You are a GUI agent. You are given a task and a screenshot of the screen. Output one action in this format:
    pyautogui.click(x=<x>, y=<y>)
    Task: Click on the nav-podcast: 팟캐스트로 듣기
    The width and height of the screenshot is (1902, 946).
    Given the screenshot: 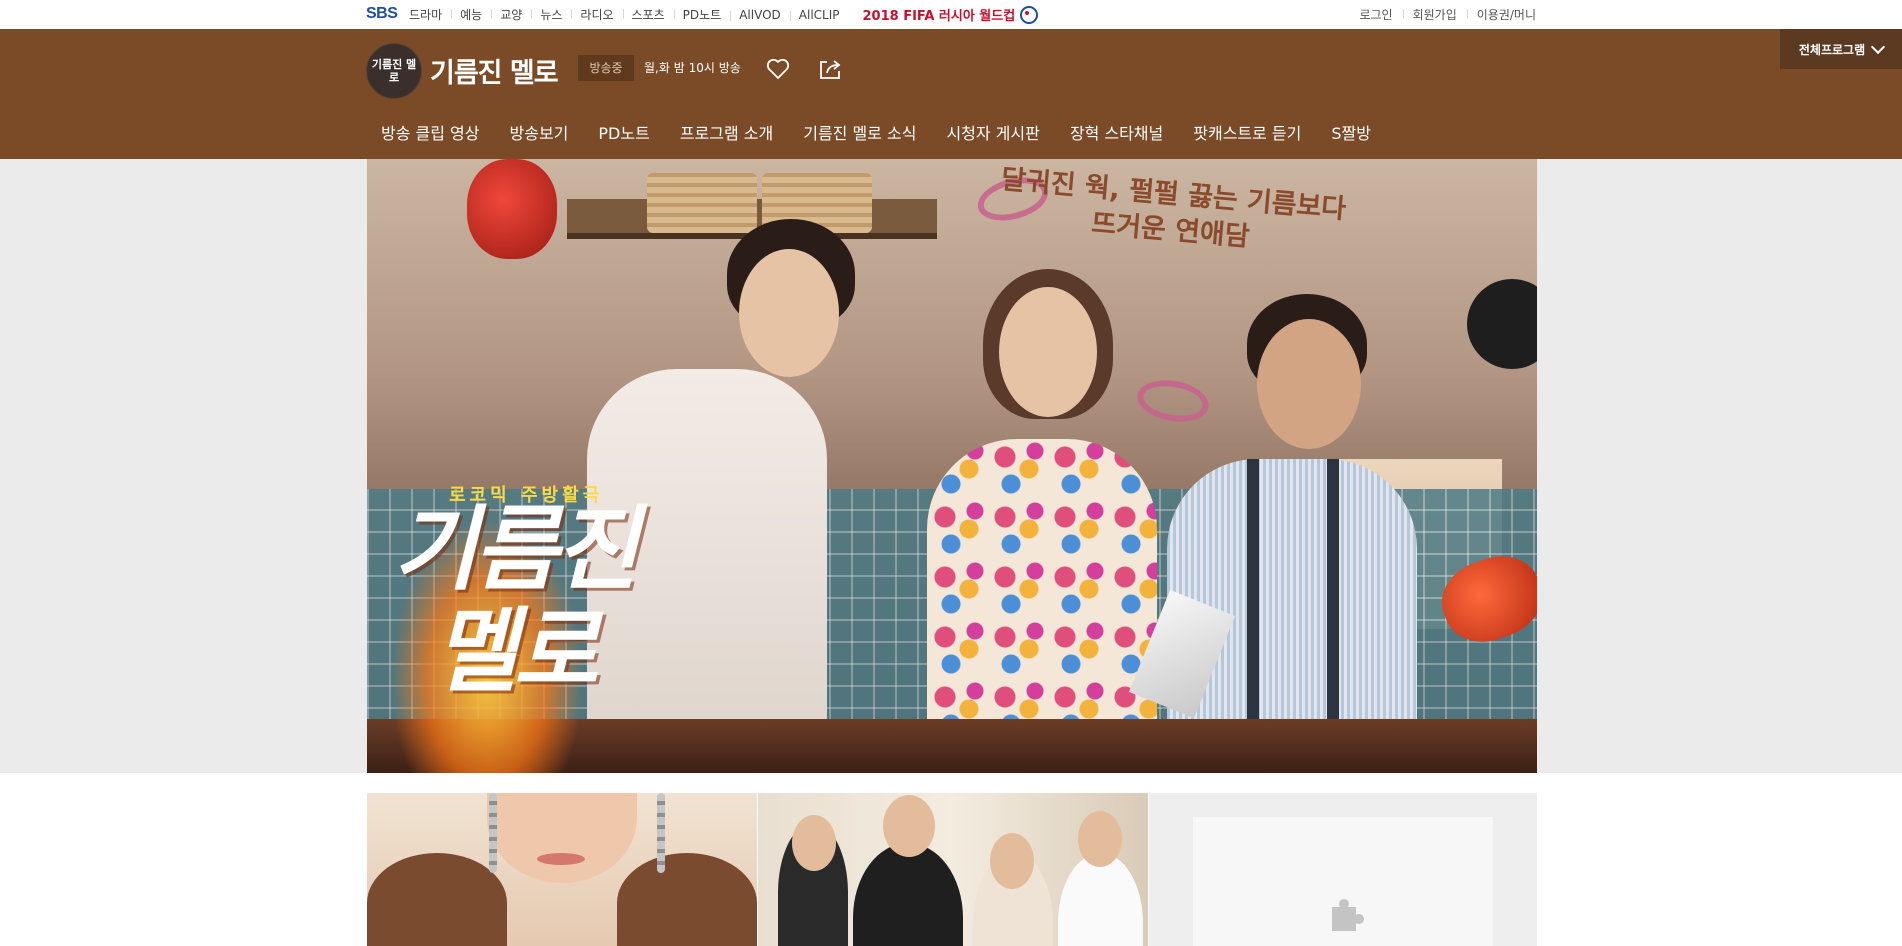 What is the action you would take?
    pyautogui.click(x=1247, y=132)
    